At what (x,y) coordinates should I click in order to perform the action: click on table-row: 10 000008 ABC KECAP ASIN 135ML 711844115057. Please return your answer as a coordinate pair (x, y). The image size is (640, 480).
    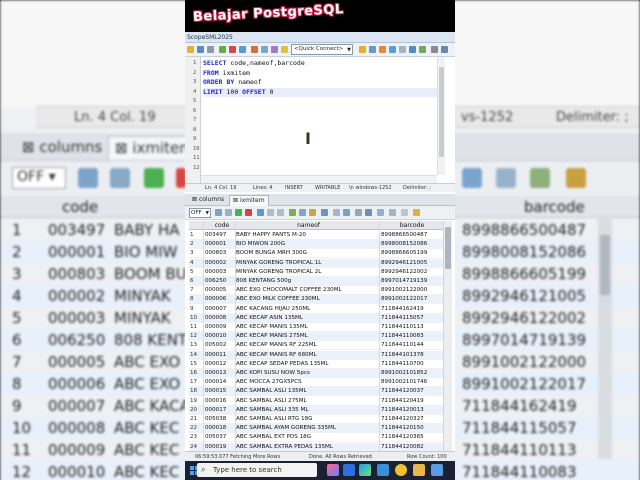
    Looking at the image, I should click on (316, 318).